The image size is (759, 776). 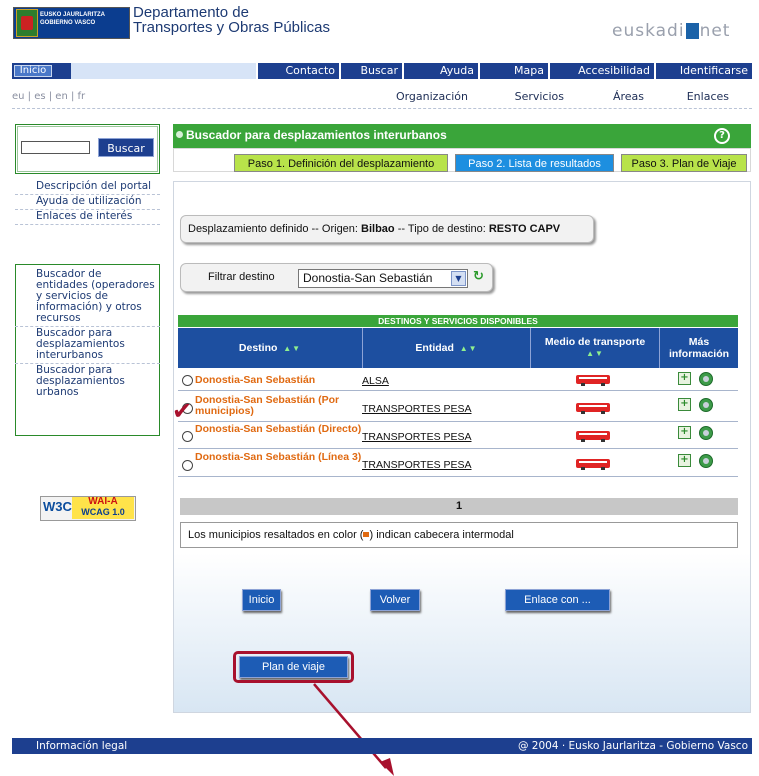 What do you see at coordinates (81, 746) in the screenshot?
I see `legal-info-link: Información legal` at bounding box center [81, 746].